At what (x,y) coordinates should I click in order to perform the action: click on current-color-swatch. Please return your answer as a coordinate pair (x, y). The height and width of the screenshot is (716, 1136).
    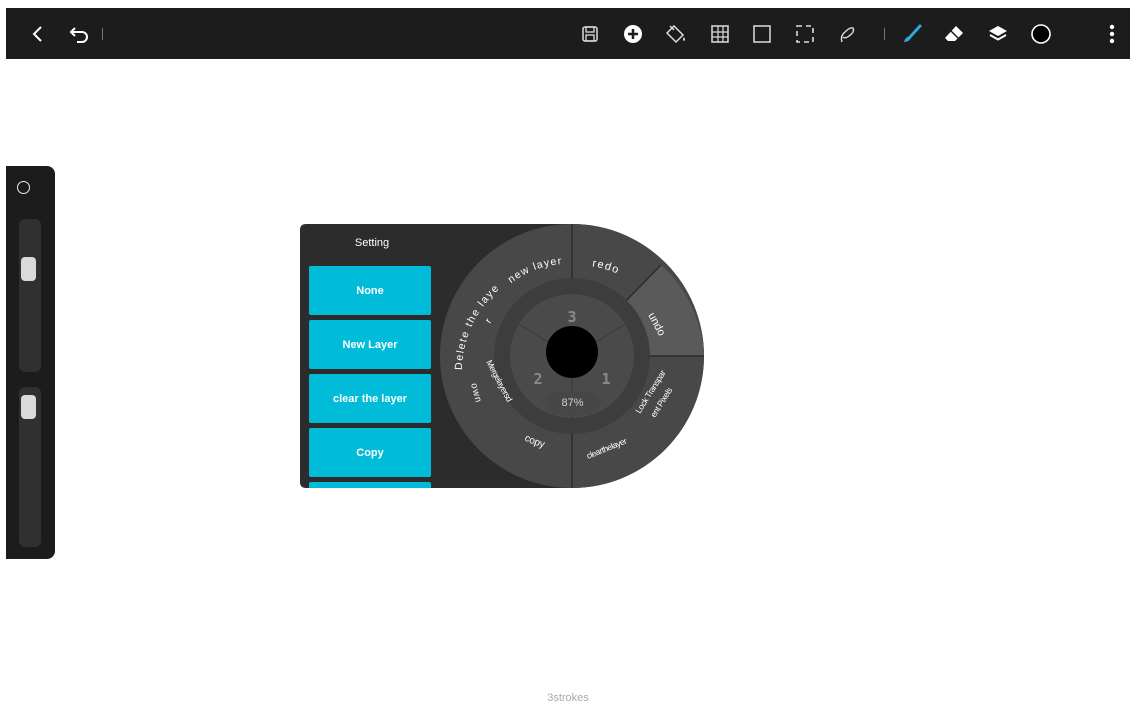
    Looking at the image, I should click on (572, 352).